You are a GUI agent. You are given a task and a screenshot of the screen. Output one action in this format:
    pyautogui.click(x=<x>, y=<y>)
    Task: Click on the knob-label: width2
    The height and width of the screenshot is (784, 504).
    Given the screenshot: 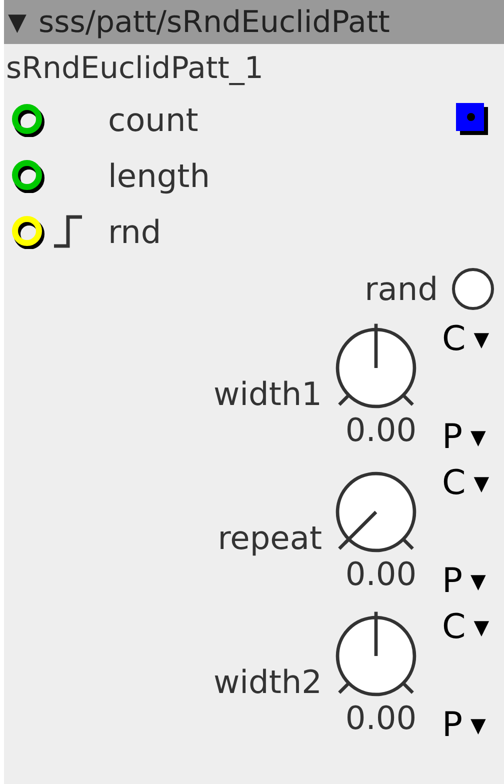 What is the action you would take?
    pyautogui.click(x=267, y=682)
    